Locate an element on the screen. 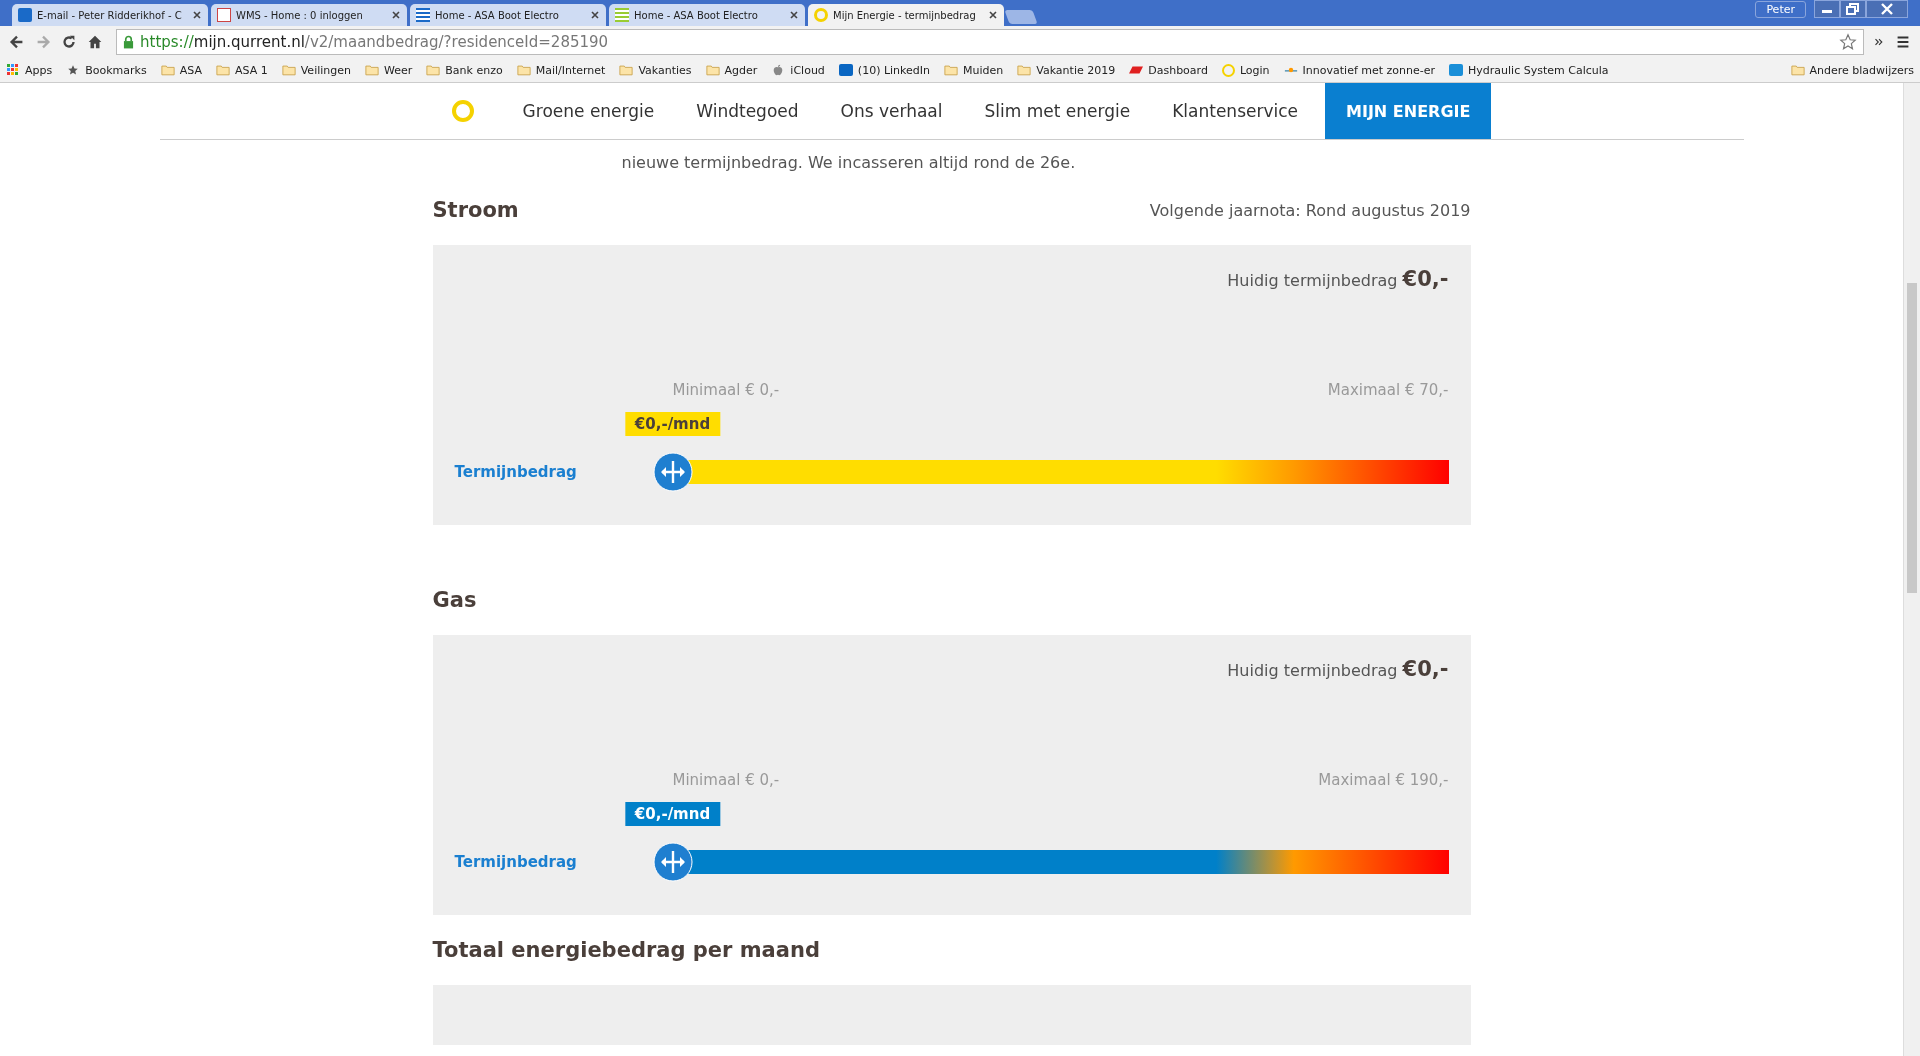 This screenshot has height=1056, width=1920. browser-tab: E-mail - Peter Ridderikhof - C is located at coordinates (110, 15).